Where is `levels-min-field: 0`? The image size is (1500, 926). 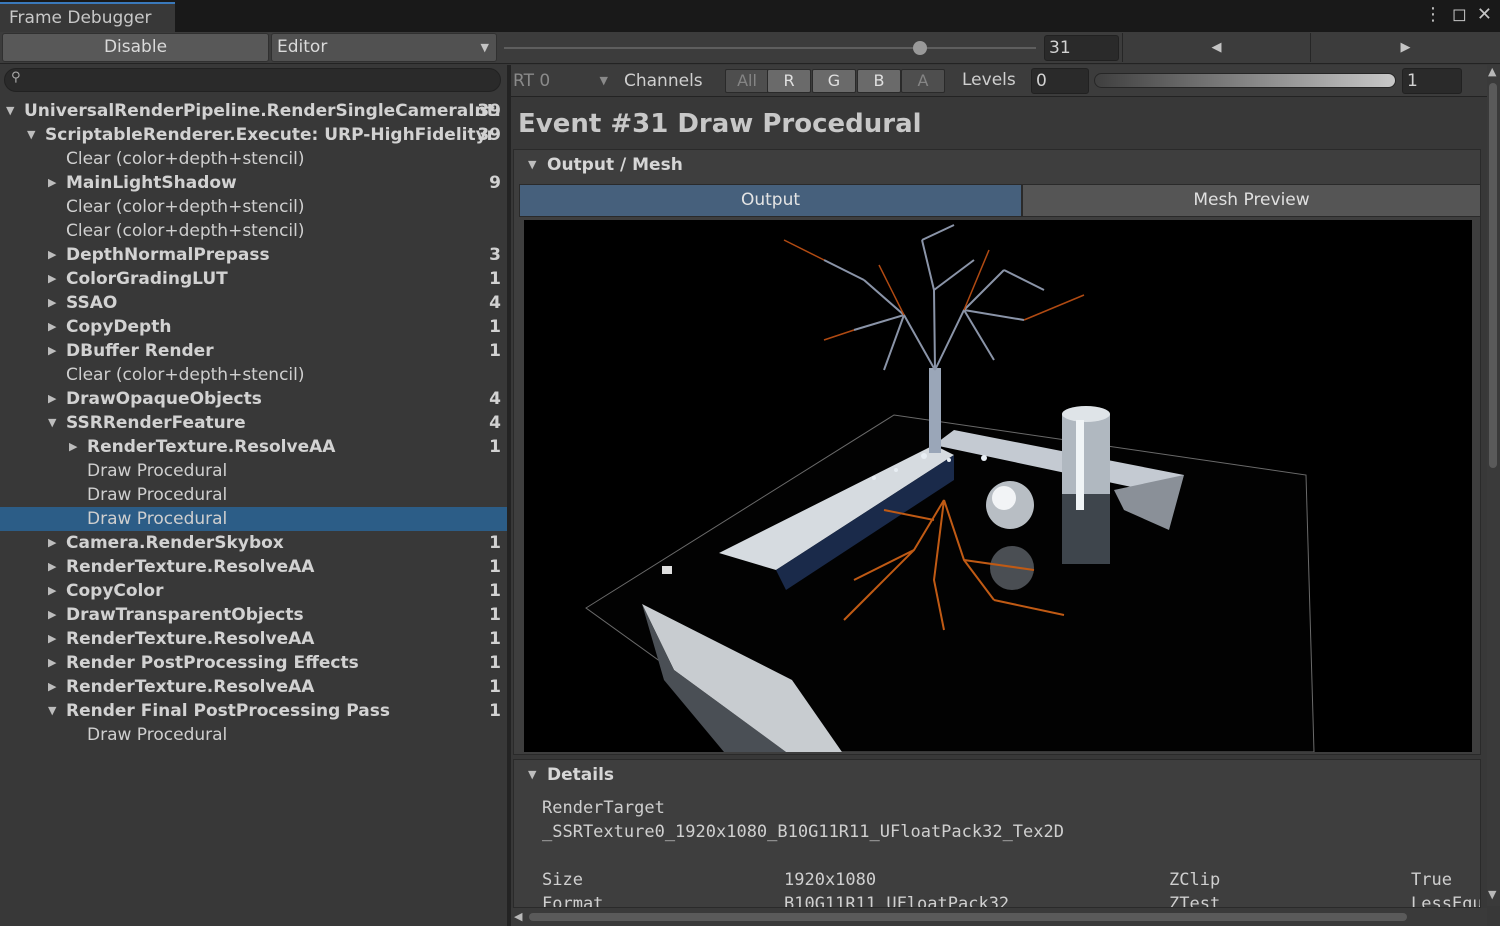
levels-min-field: 0 is located at coordinates (1060, 81).